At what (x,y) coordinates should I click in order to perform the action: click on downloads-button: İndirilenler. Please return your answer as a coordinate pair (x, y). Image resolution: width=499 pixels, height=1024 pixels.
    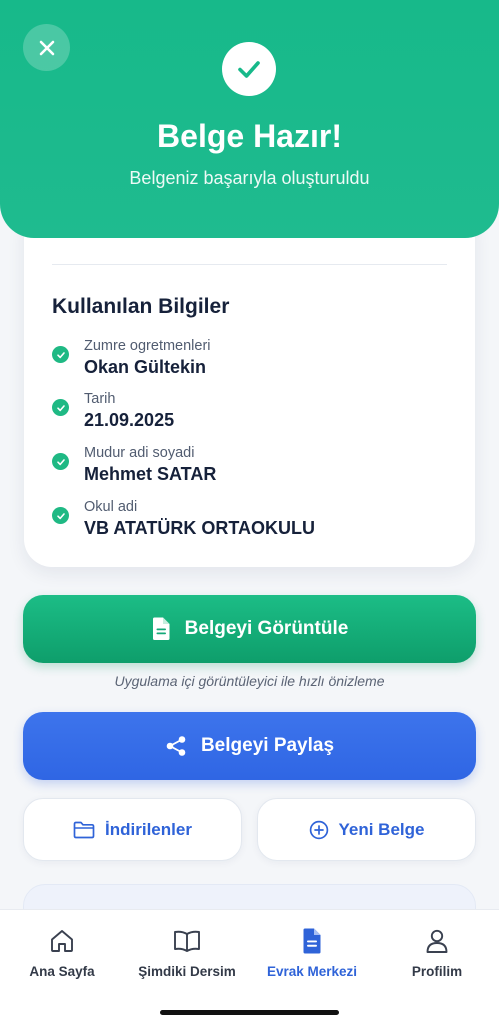
    Looking at the image, I should click on (132, 829).